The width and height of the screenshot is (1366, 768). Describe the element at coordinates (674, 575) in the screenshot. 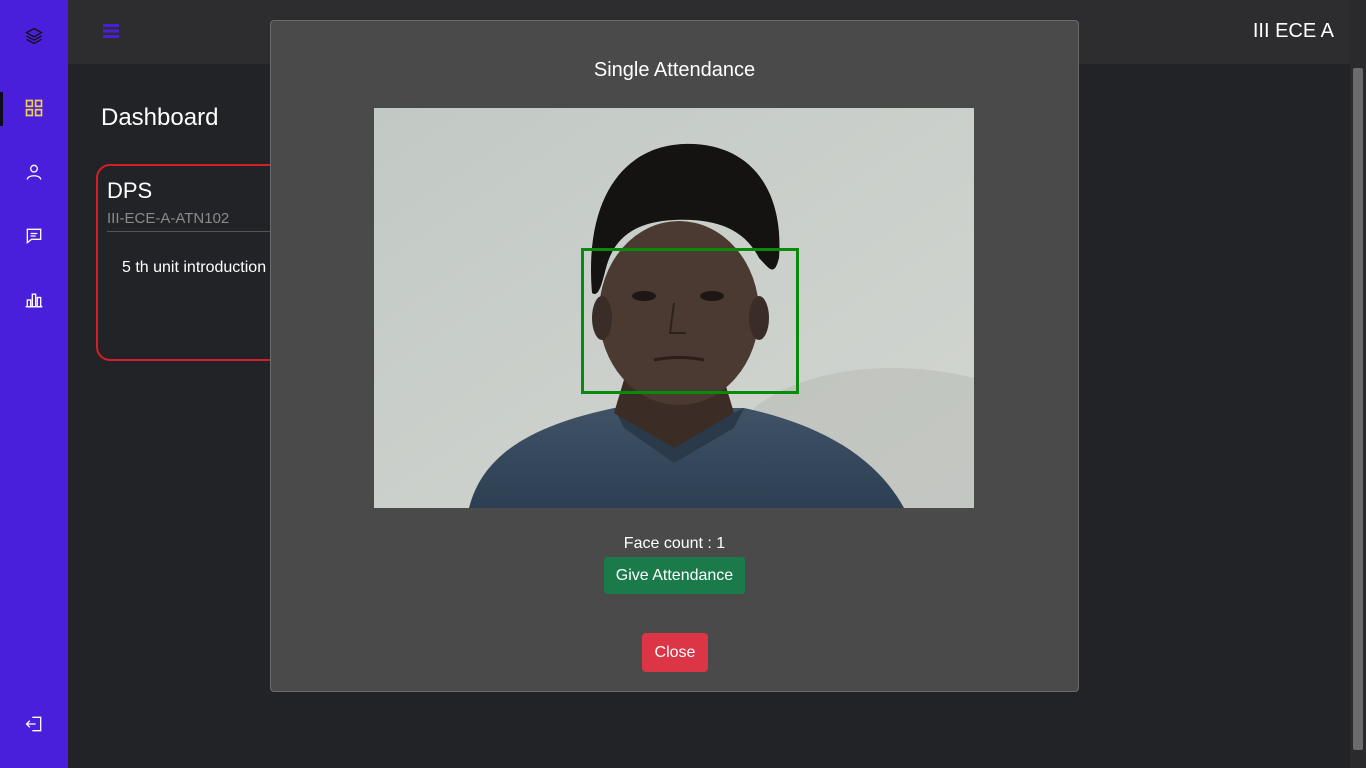

I see `give-attendance-button: Give Attendance` at that location.